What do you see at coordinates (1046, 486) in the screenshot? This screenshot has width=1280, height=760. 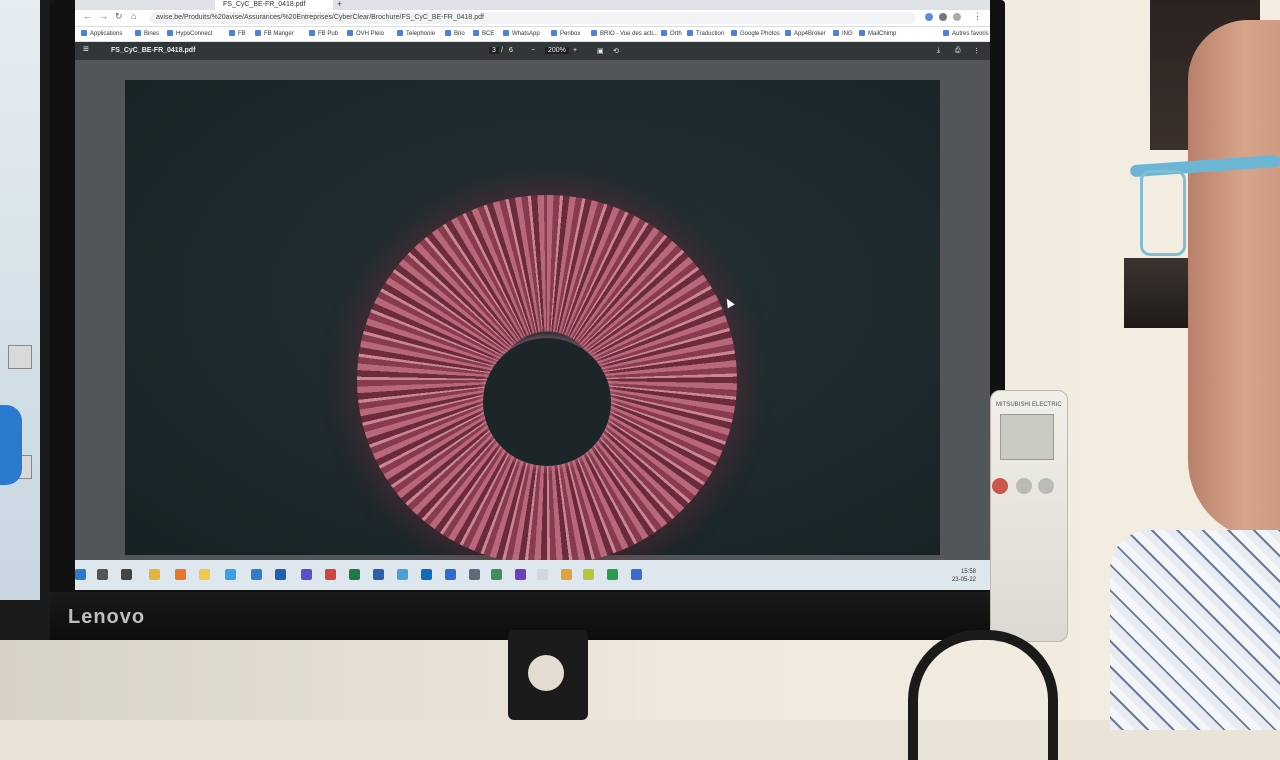 I see `remote-up-button` at bounding box center [1046, 486].